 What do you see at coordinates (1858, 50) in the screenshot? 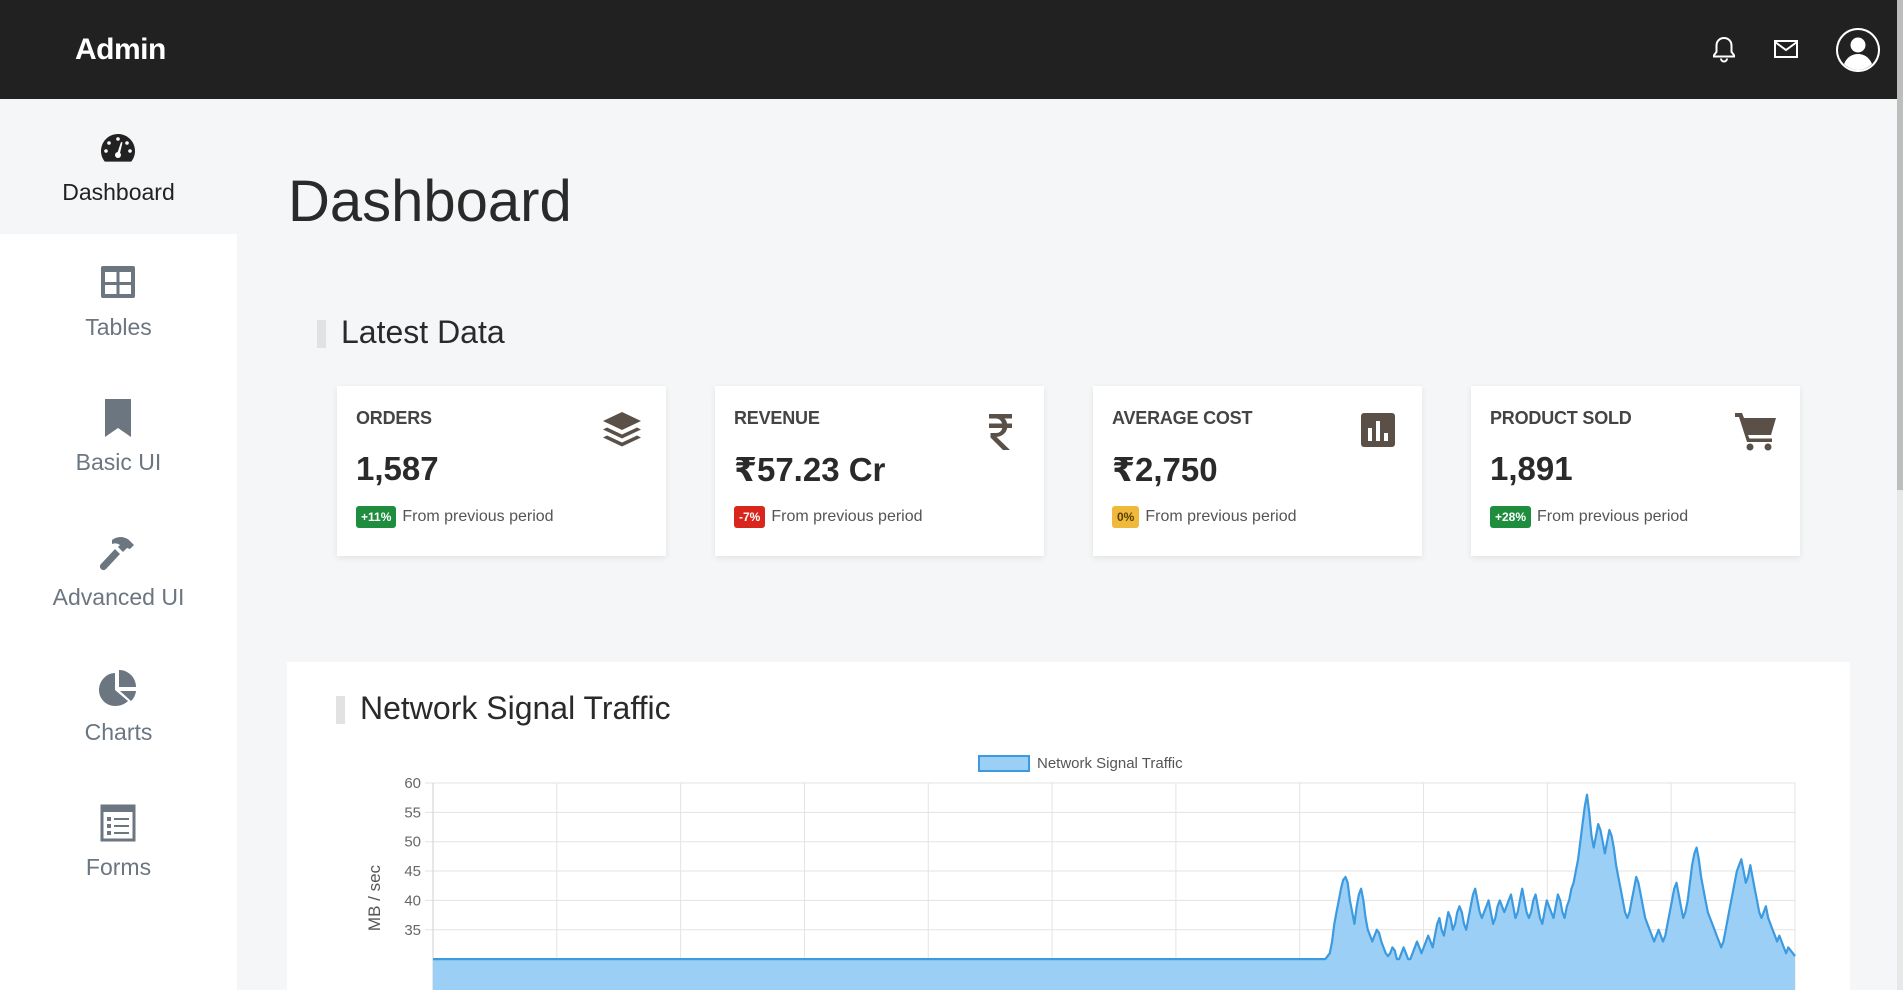
I see `user-avatar-icon` at bounding box center [1858, 50].